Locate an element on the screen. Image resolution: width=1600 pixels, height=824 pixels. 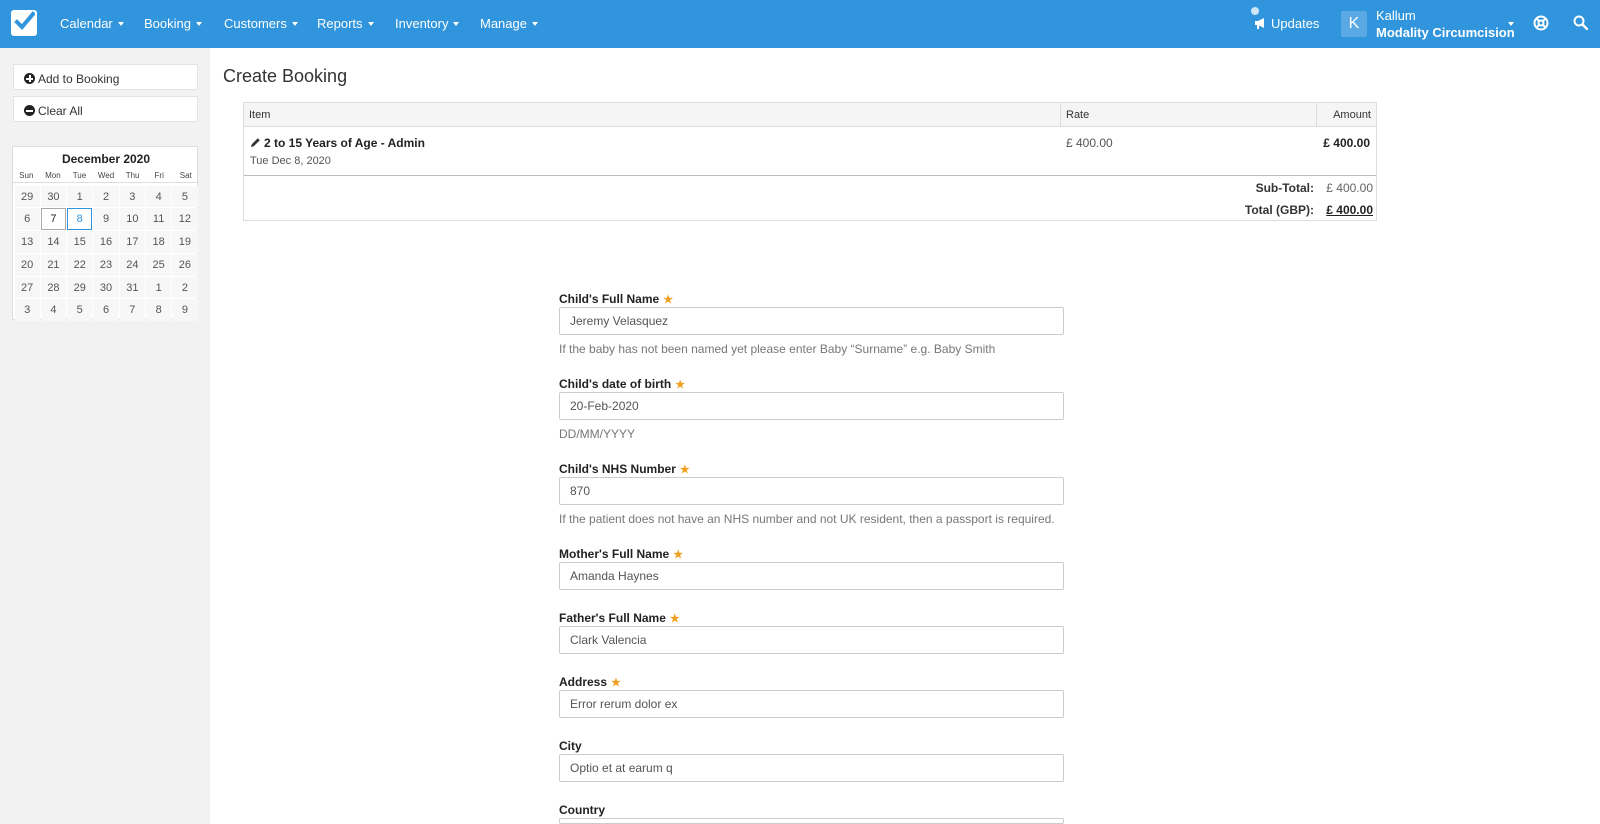
nav-manage: Manage is located at coordinates (509, 23).